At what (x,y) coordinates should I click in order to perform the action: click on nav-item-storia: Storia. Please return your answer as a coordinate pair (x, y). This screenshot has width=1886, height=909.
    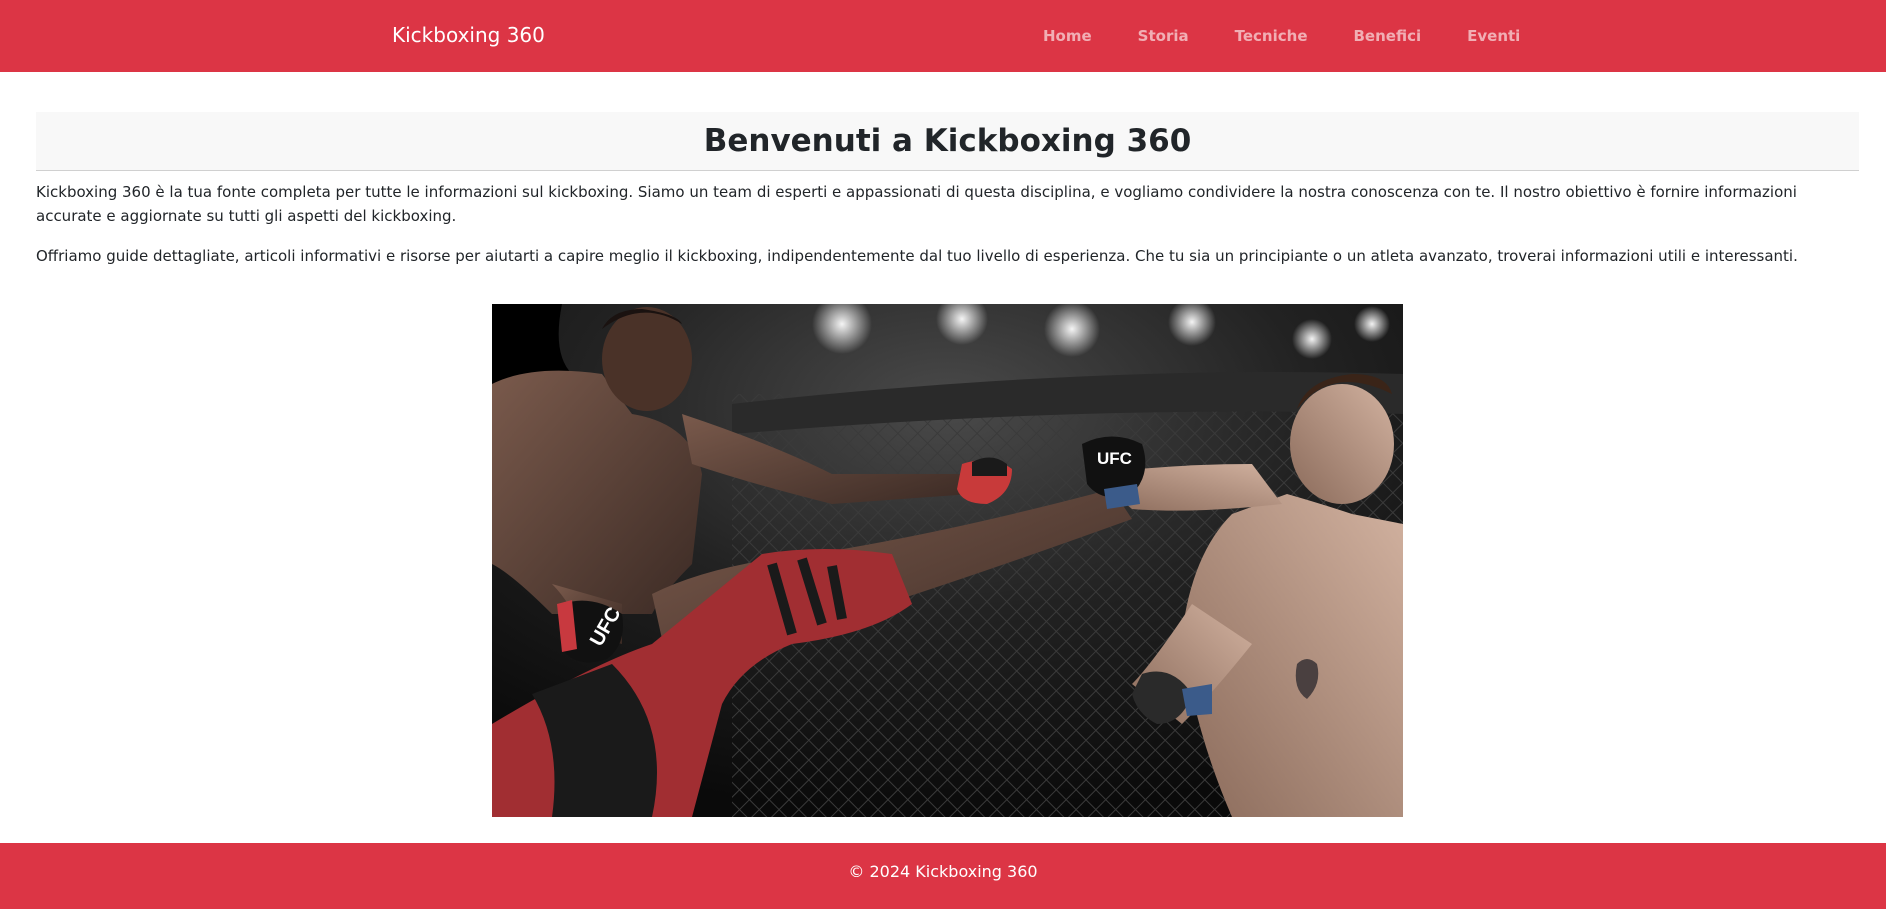
    Looking at the image, I should click on (1163, 36).